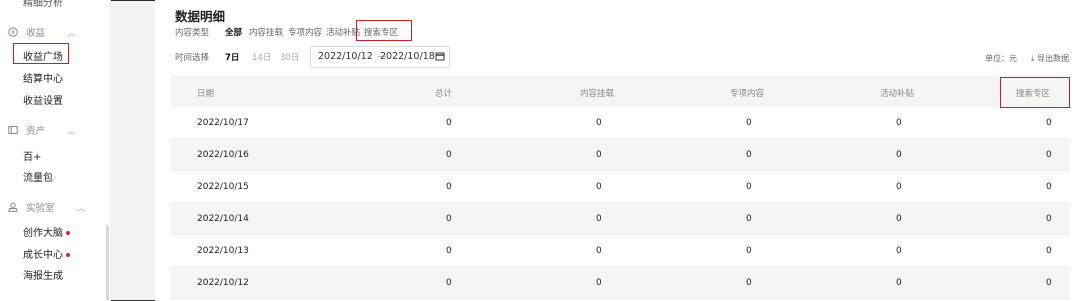  What do you see at coordinates (223, 283) in the screenshot?
I see `cell-date: 2022/10/12` at bounding box center [223, 283].